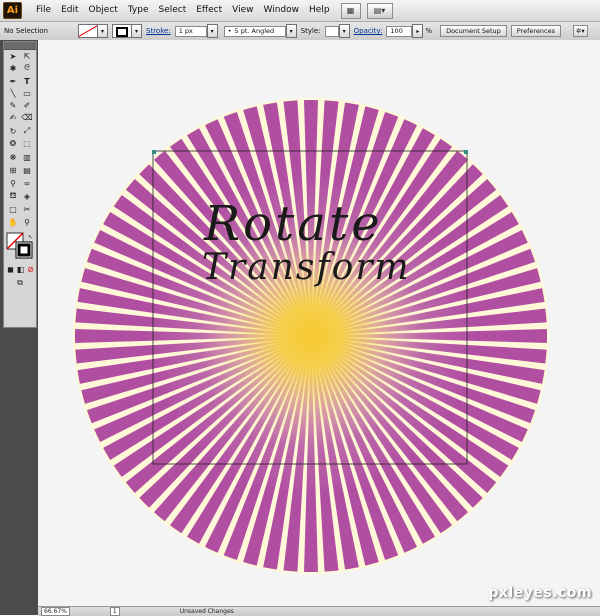 Image resolution: width=600 pixels, height=616 pixels. Describe the element at coordinates (13, 131) in the screenshot. I see `rotate-tool-icon: ↻` at that location.